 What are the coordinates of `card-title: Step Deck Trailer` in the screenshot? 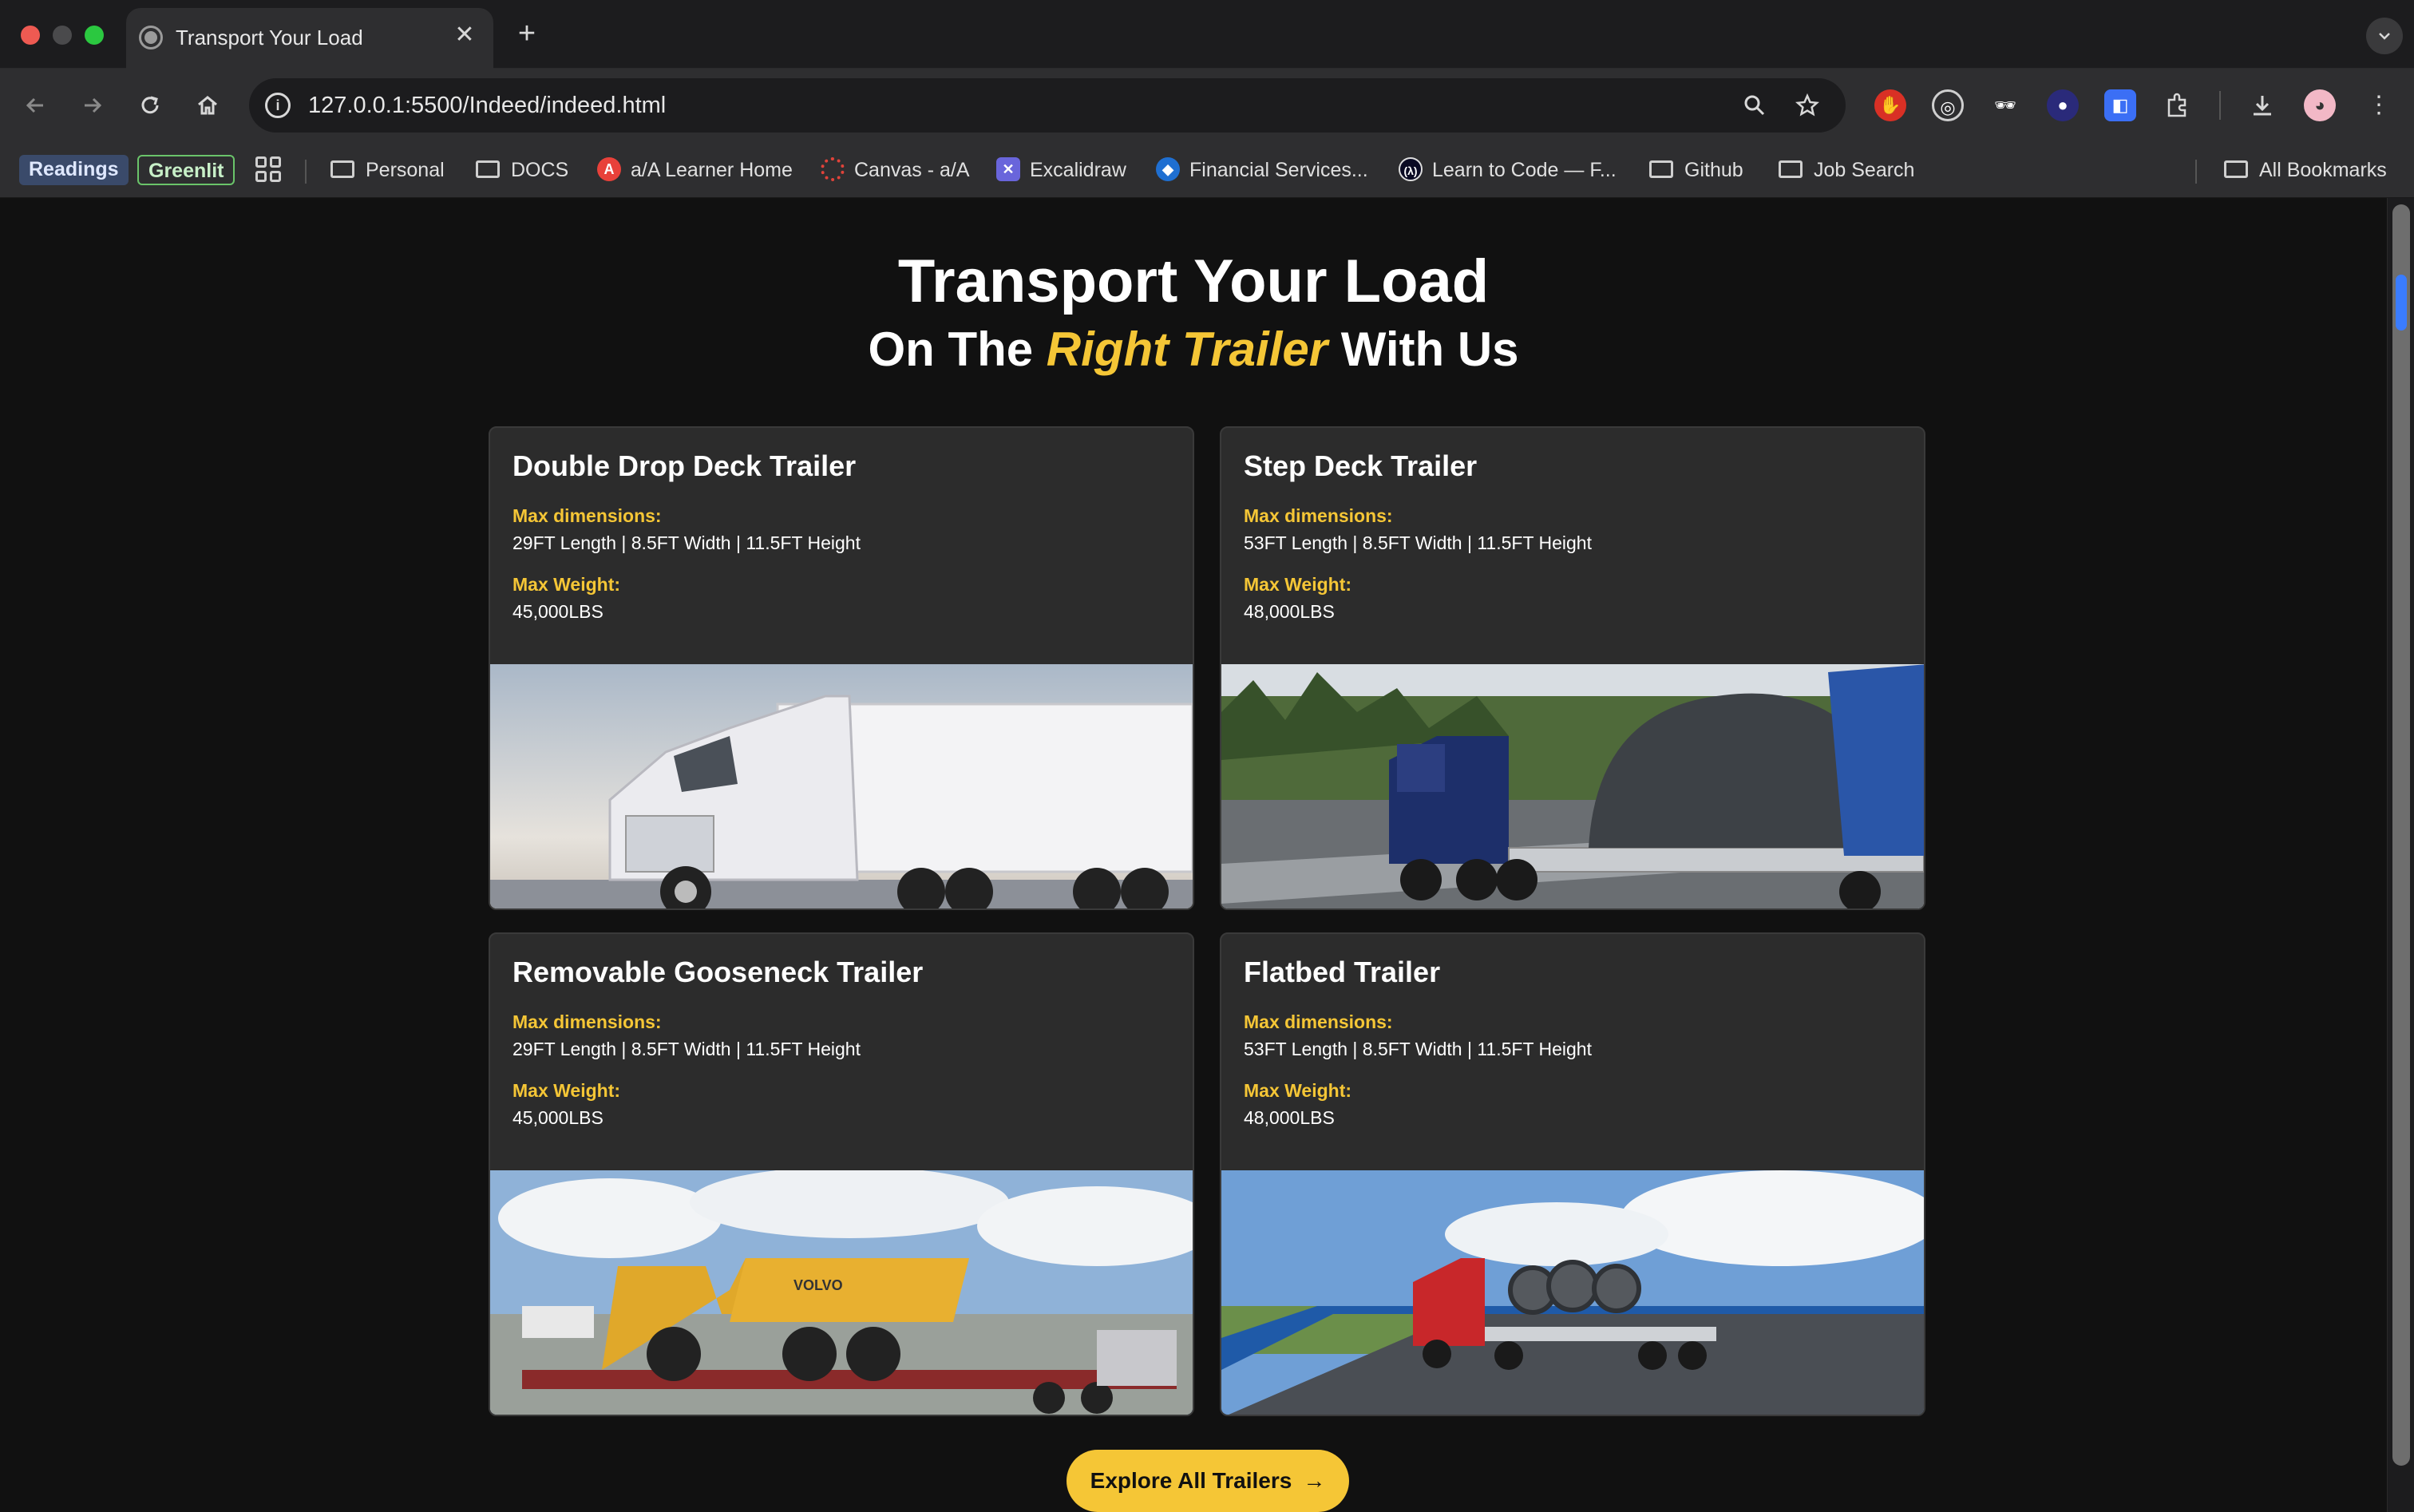 It's located at (1361, 465).